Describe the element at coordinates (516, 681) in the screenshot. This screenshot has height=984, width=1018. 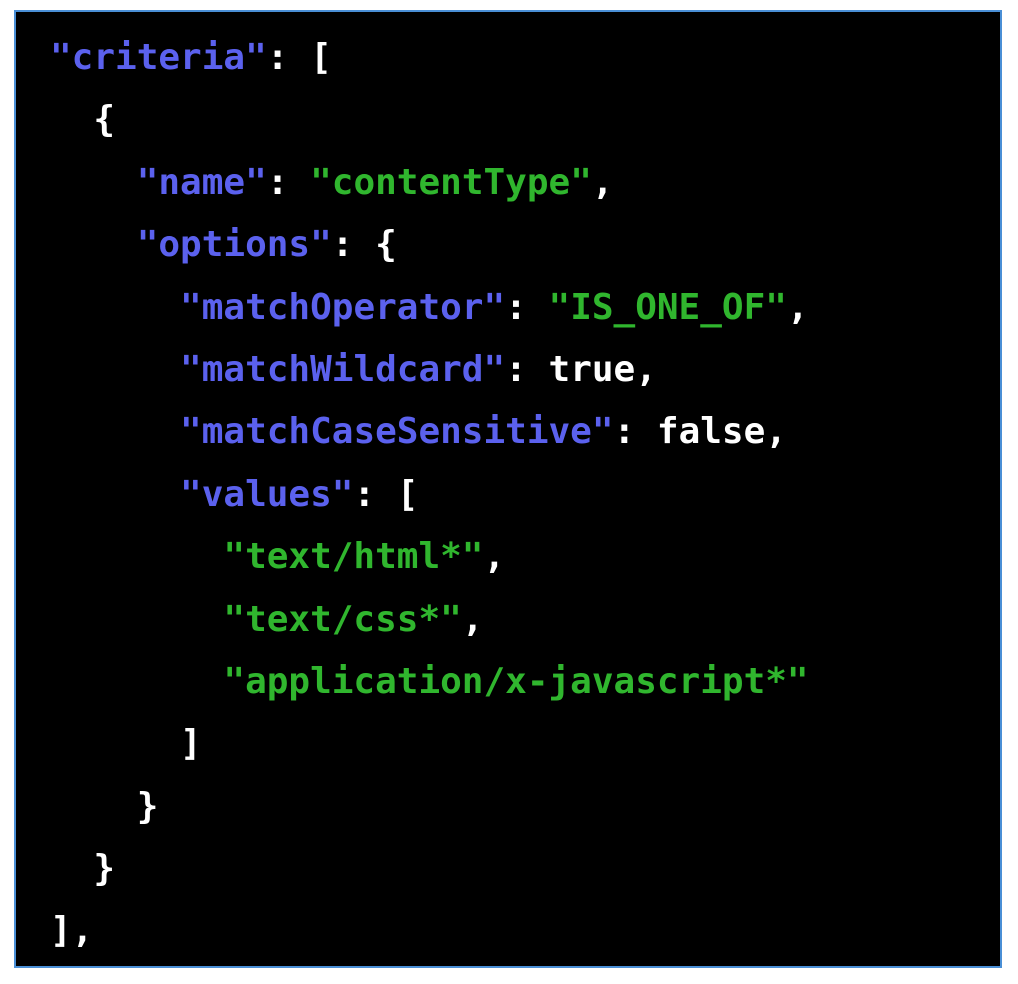
I see `json-string: "application/x-javascript*"` at that location.